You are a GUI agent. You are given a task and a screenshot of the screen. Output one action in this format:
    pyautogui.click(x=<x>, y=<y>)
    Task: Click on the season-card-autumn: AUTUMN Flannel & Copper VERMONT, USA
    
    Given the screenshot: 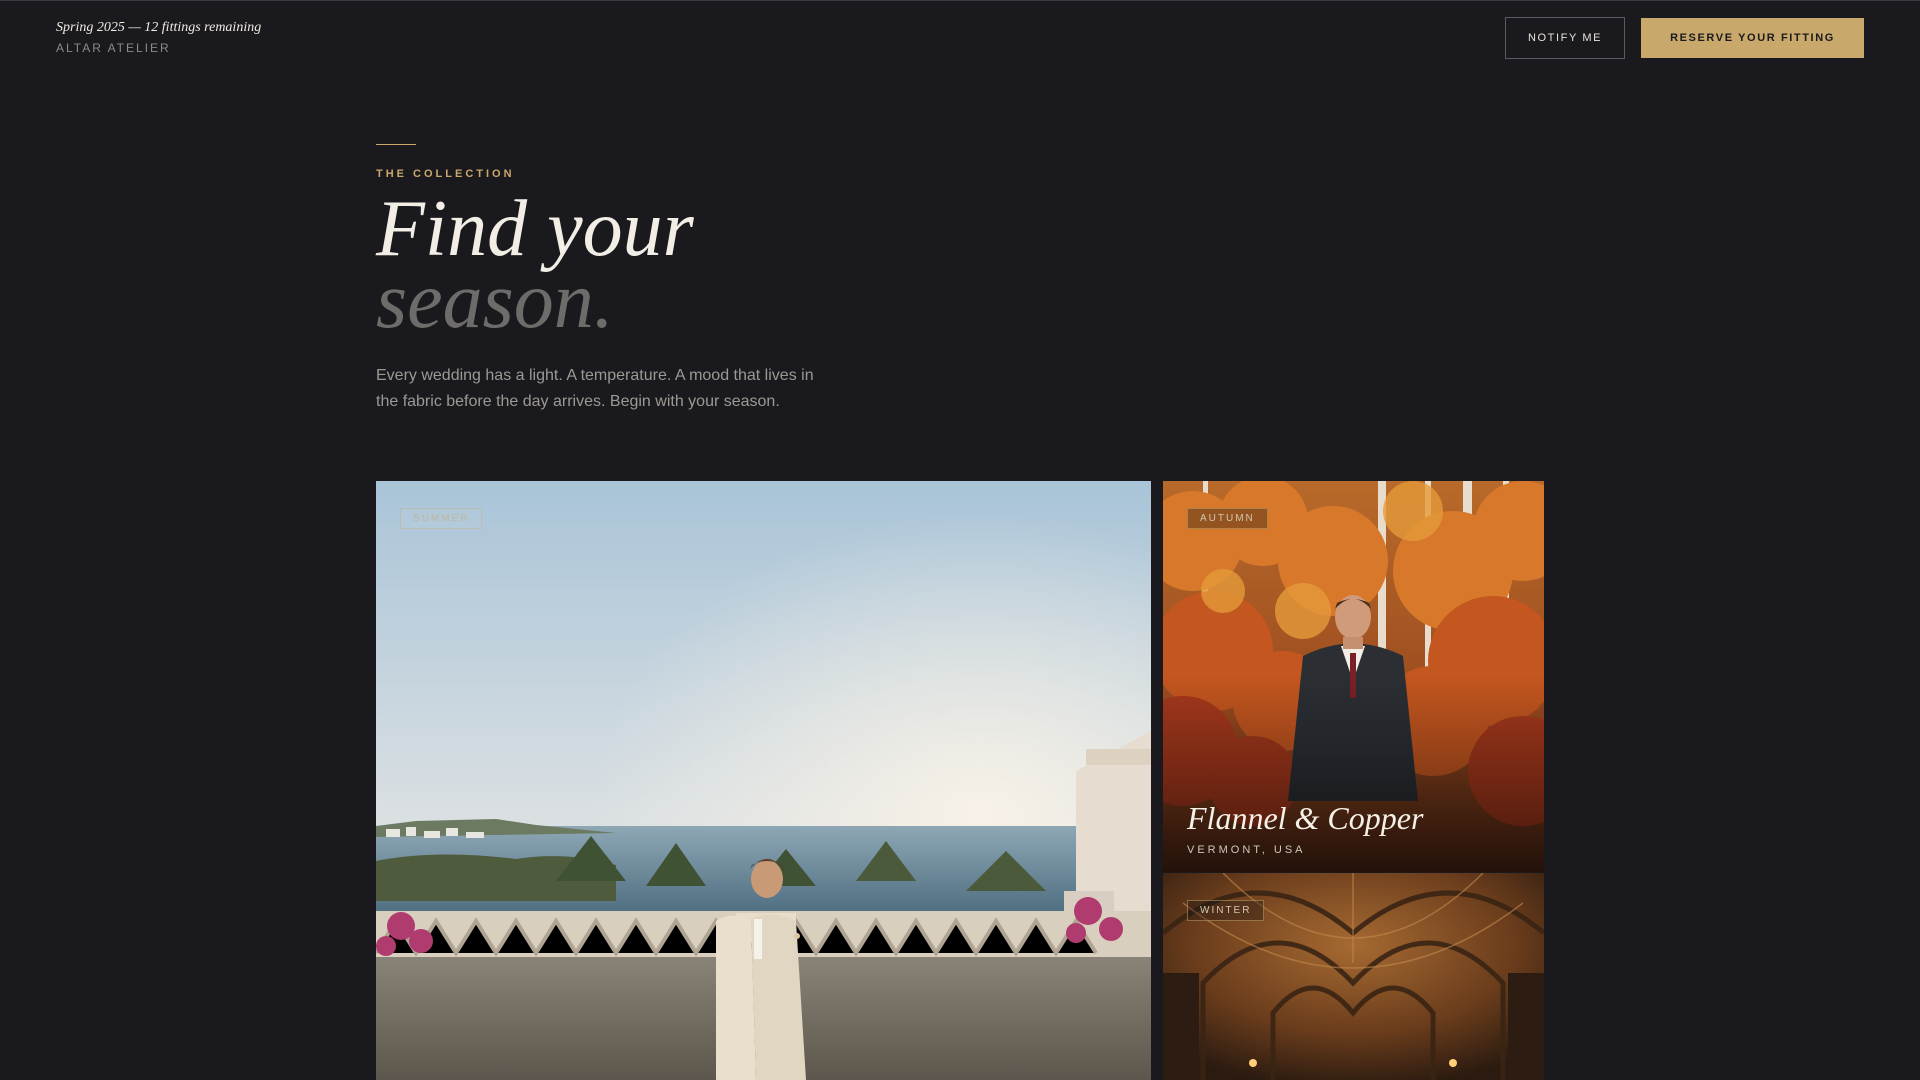 What is the action you would take?
    pyautogui.click(x=1353, y=676)
    